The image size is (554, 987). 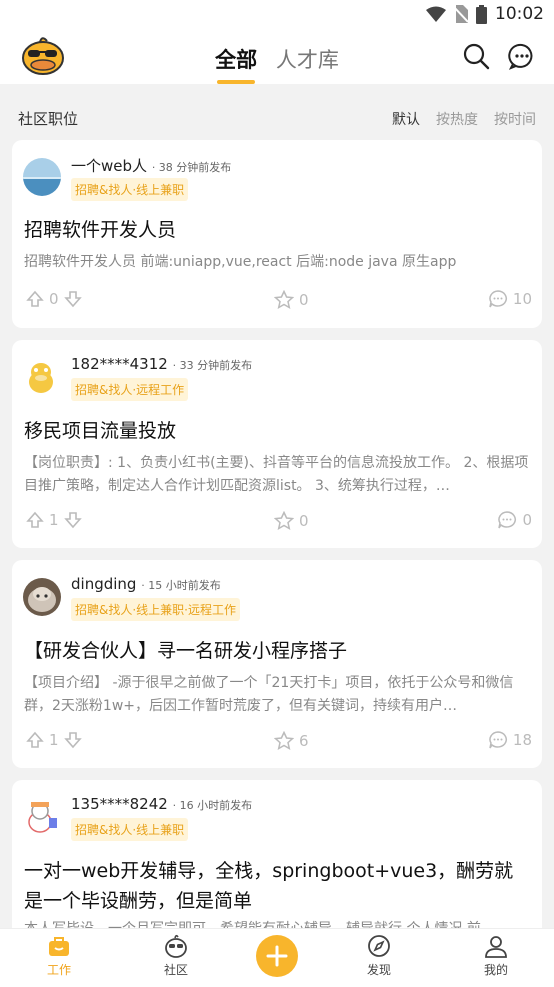 What do you see at coordinates (278, 431) in the screenshot?
I see `post-title: 移民项目流量投放` at bounding box center [278, 431].